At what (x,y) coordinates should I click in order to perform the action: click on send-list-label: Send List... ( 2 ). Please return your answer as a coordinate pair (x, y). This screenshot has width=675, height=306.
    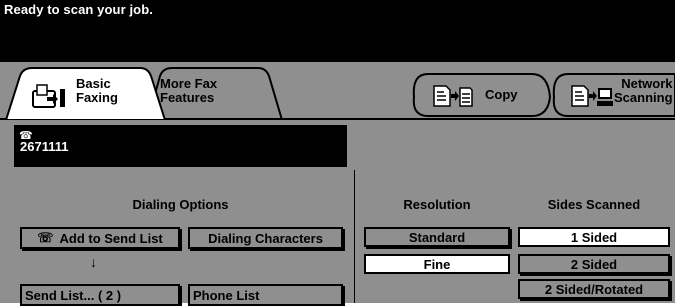
    Looking at the image, I should click on (73, 295).